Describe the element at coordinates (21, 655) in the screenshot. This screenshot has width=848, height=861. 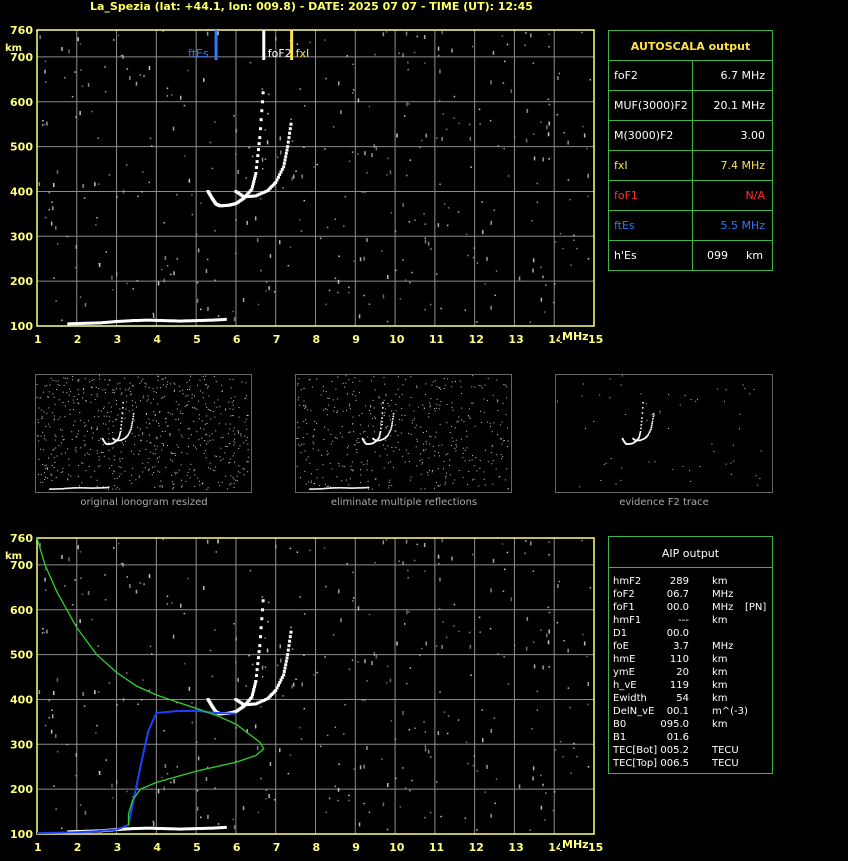
I see `y-tick-label: 500` at that location.